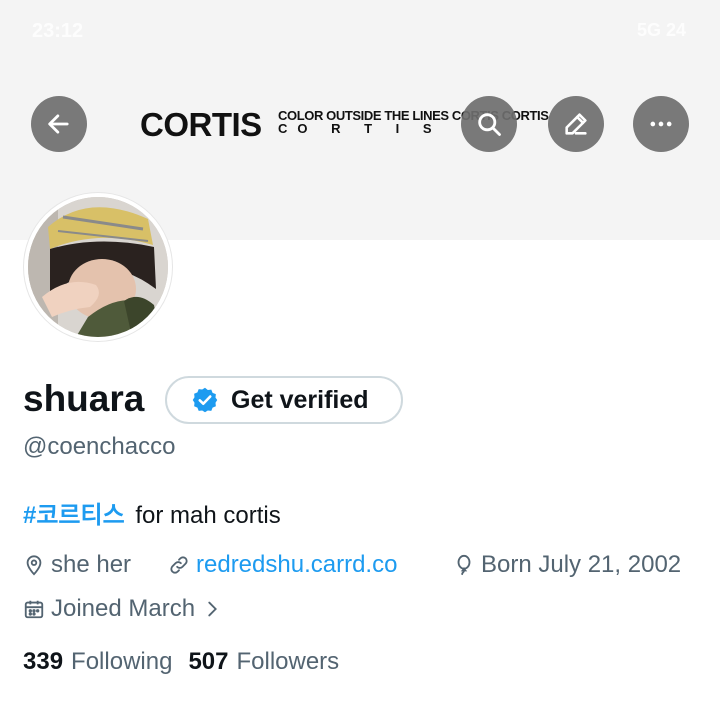 The width and height of the screenshot is (720, 703). What do you see at coordinates (205, 400) in the screenshot?
I see `verified-badge-icon` at bounding box center [205, 400].